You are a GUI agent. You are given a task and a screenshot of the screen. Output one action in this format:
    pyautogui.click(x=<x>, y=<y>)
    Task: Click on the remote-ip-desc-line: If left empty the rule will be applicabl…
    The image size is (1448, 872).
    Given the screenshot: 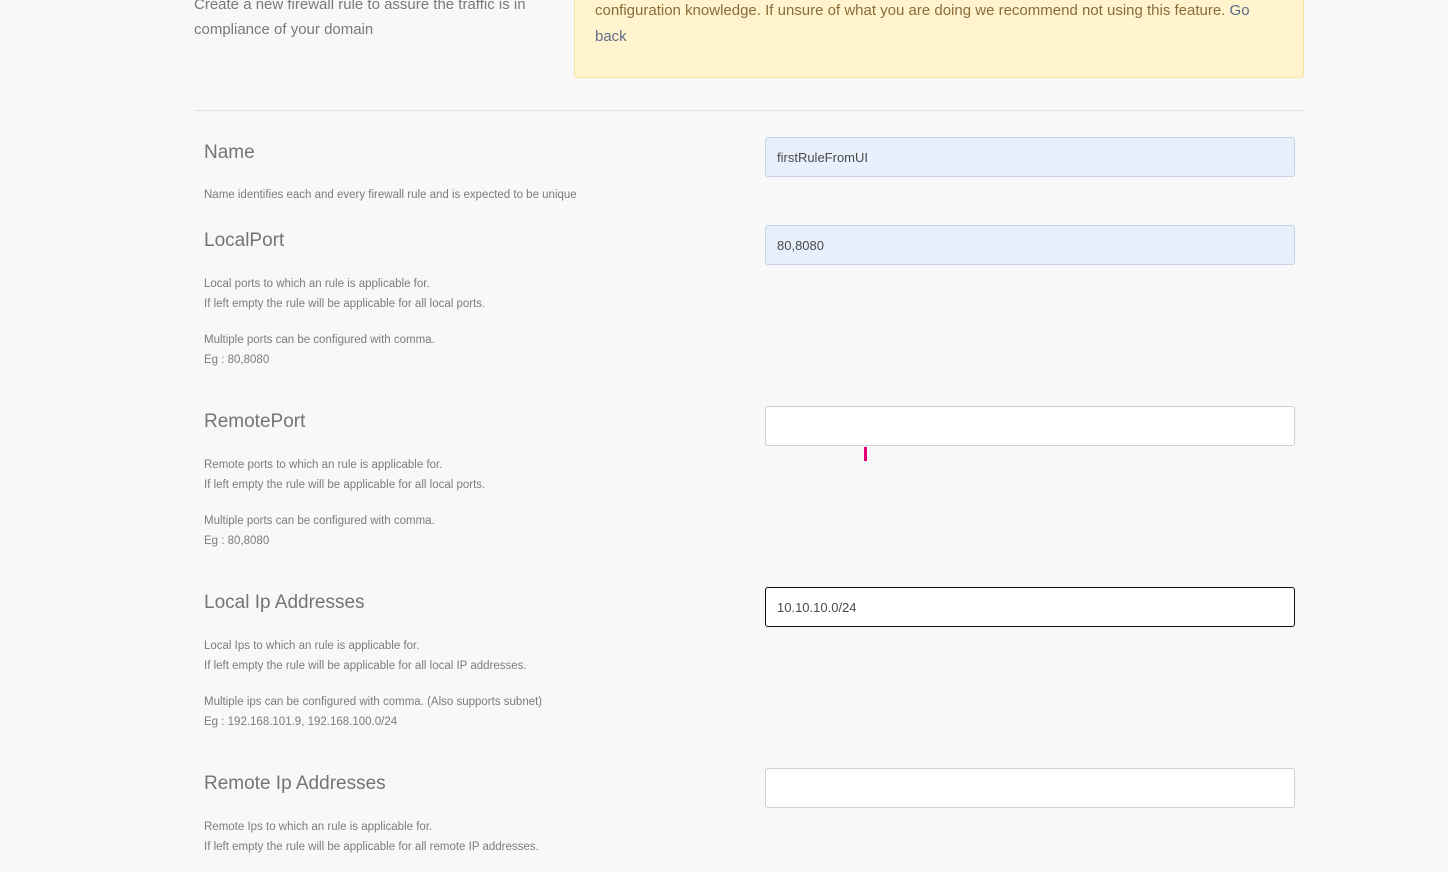 What is the action you would take?
    pyautogui.click(x=371, y=847)
    